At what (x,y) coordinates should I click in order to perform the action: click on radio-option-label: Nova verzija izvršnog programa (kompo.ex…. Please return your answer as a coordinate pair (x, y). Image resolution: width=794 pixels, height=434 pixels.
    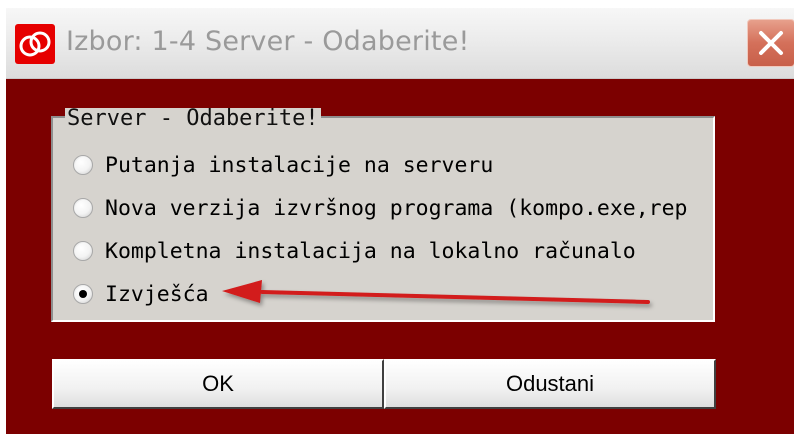
    Looking at the image, I should click on (396, 208).